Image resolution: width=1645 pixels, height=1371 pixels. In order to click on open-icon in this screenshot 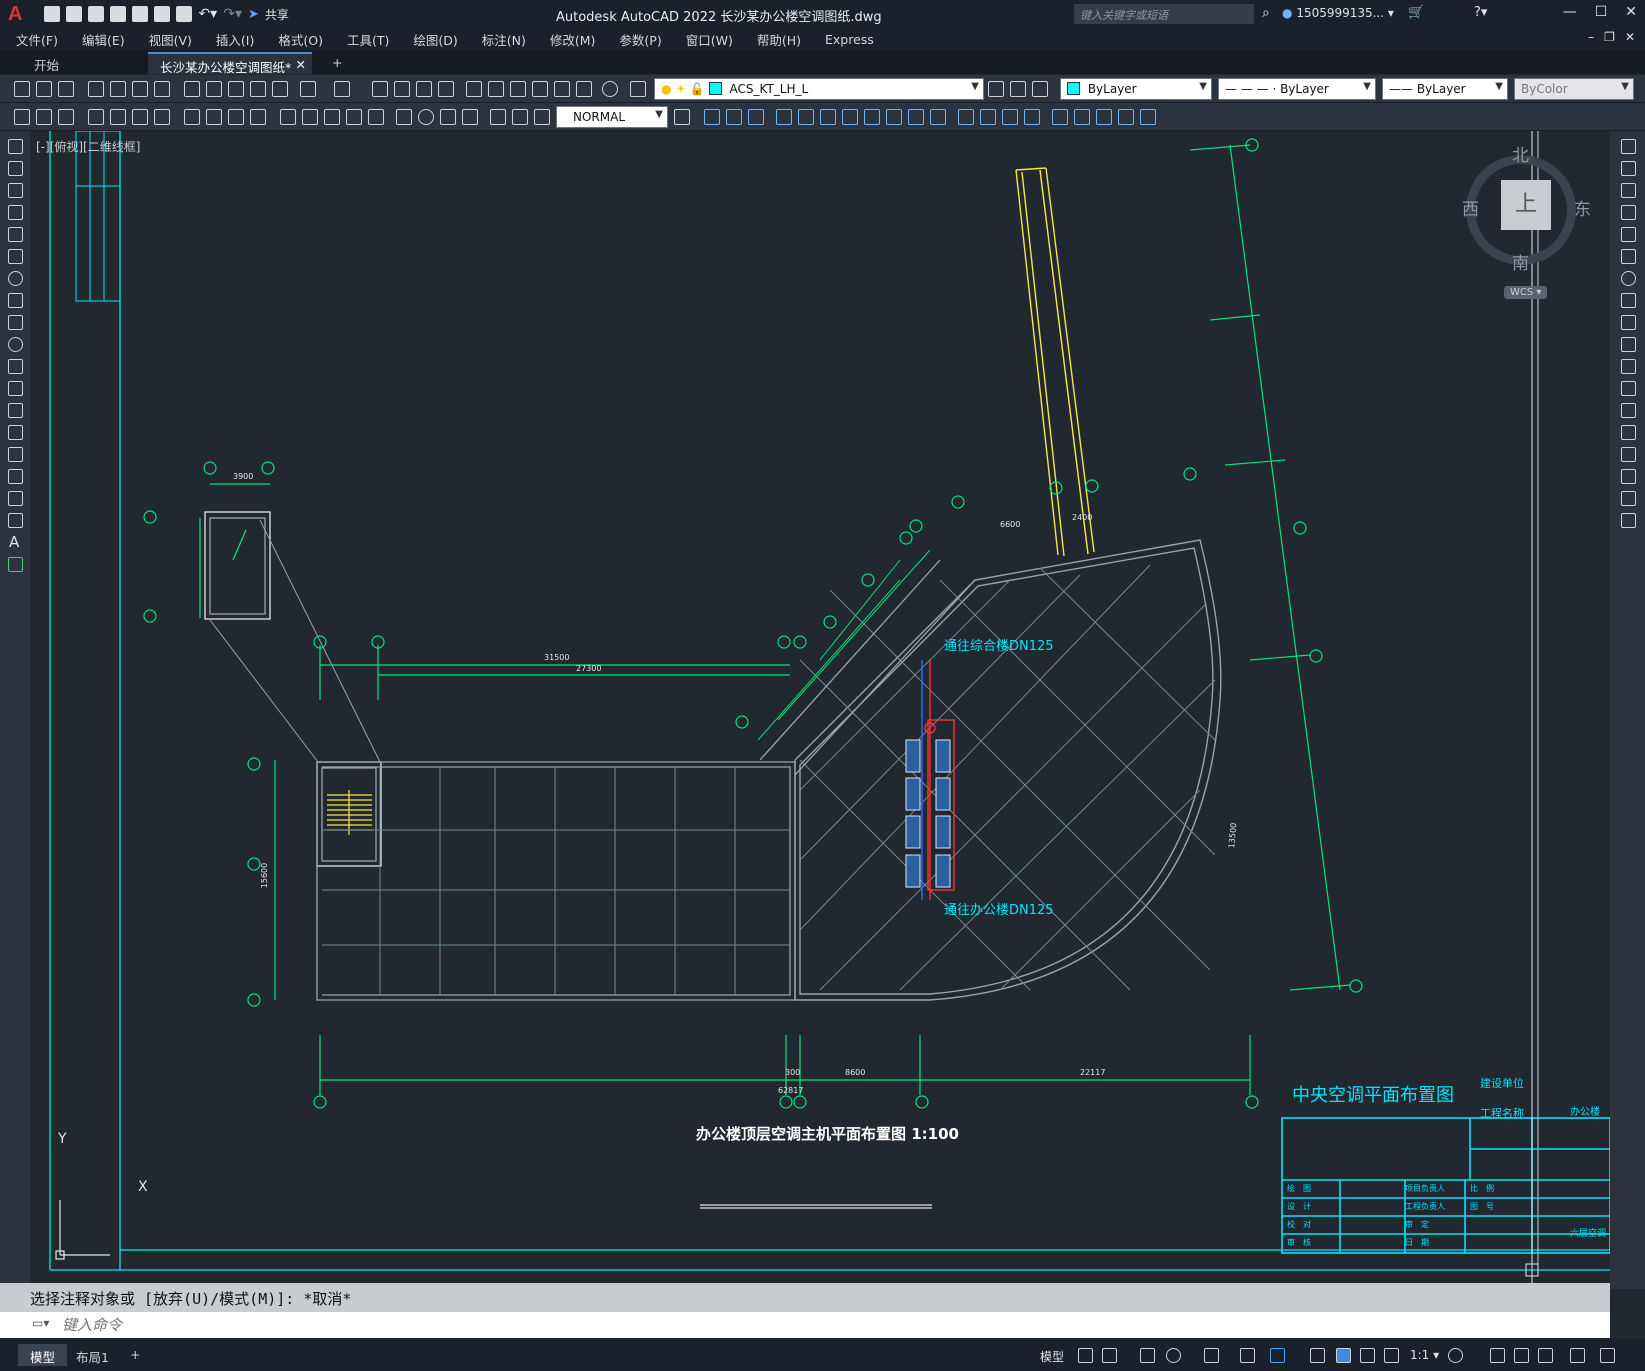, I will do `click(44, 89)`.